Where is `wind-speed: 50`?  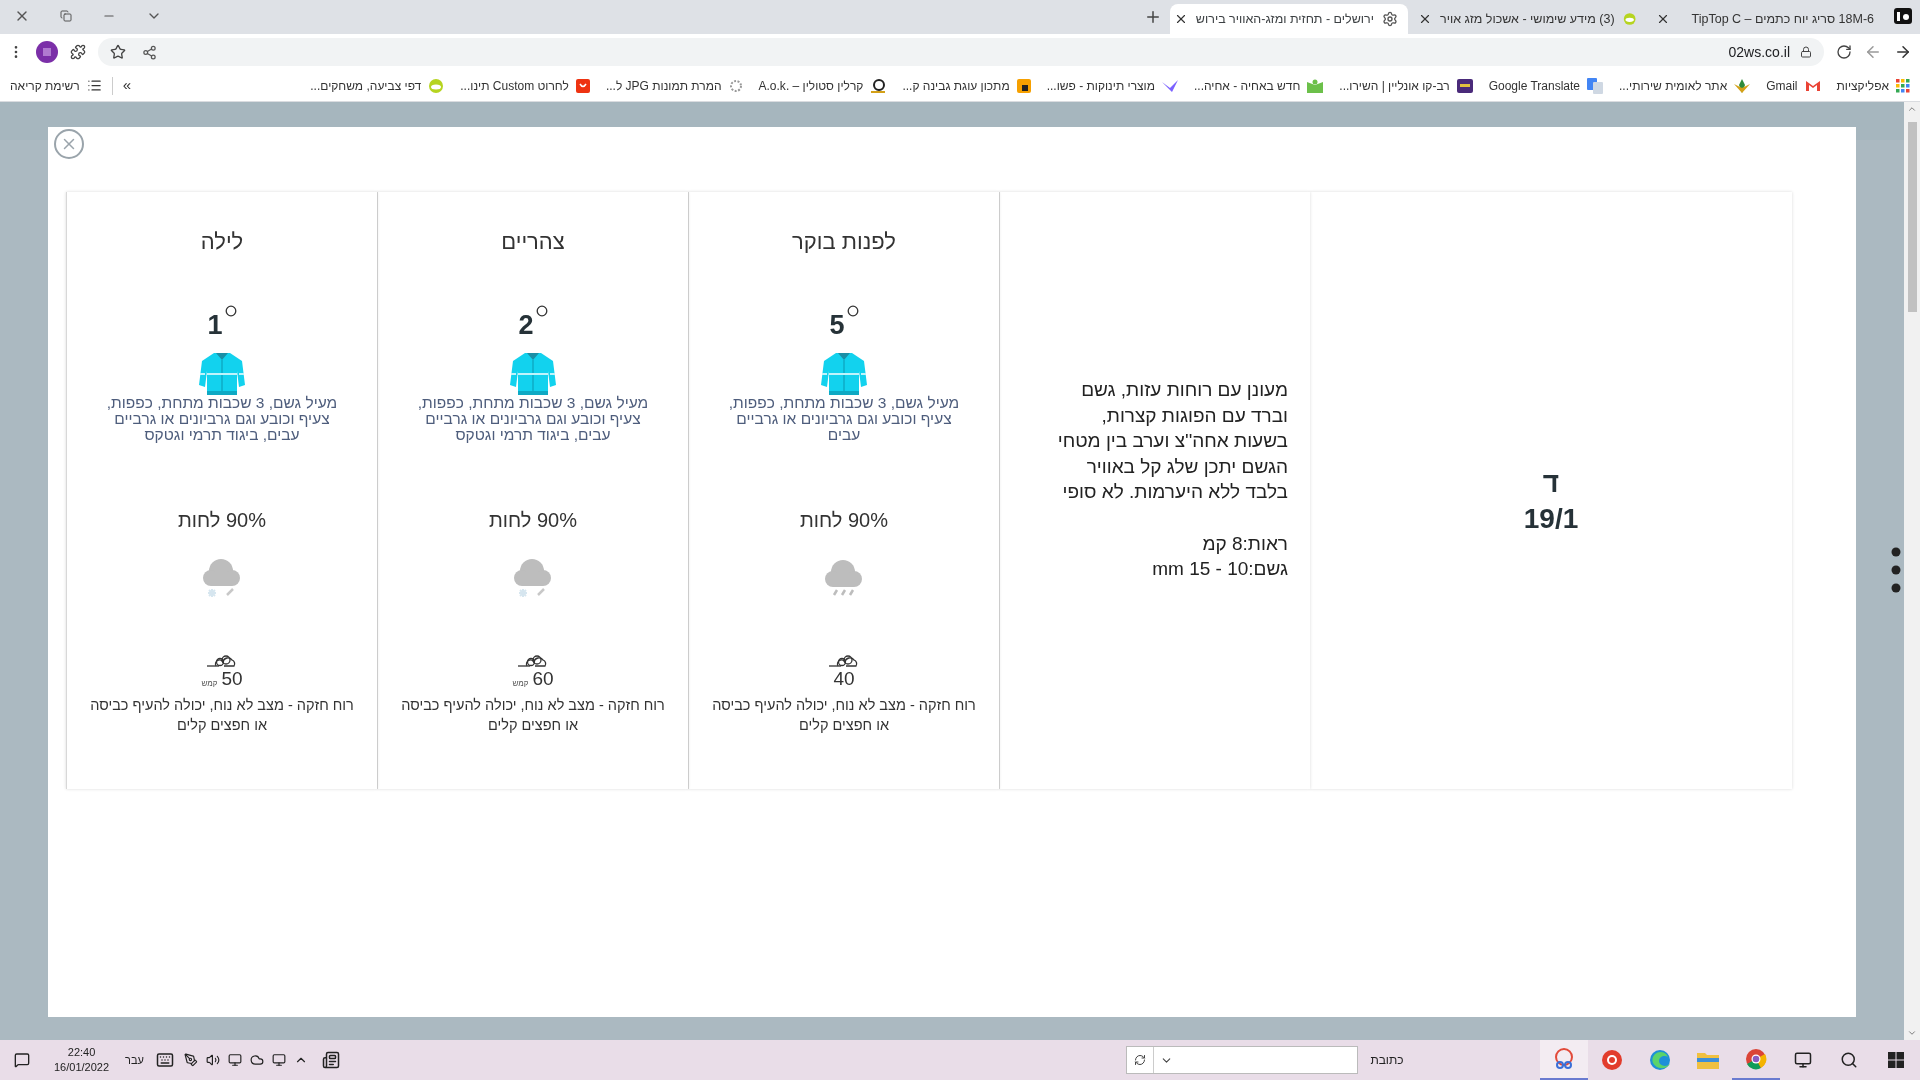
wind-speed: 50 is located at coordinates (232, 679).